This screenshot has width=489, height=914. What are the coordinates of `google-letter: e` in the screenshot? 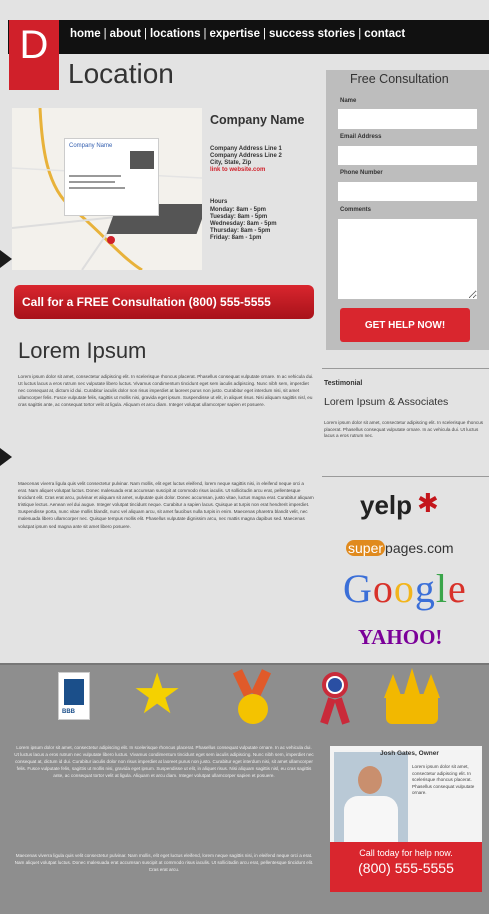 It's located at (457, 588).